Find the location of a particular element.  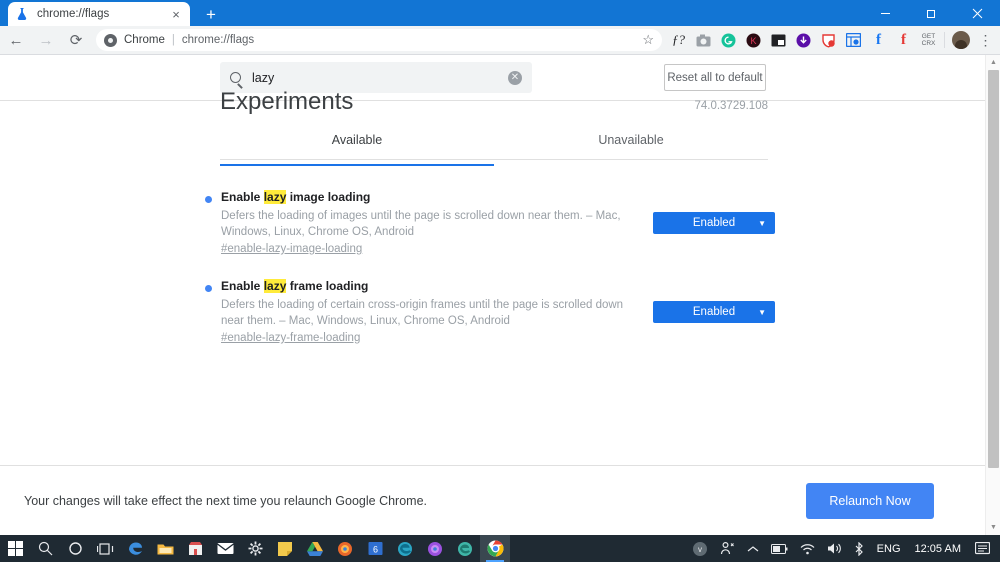

window-controls is located at coordinates (931, 13).